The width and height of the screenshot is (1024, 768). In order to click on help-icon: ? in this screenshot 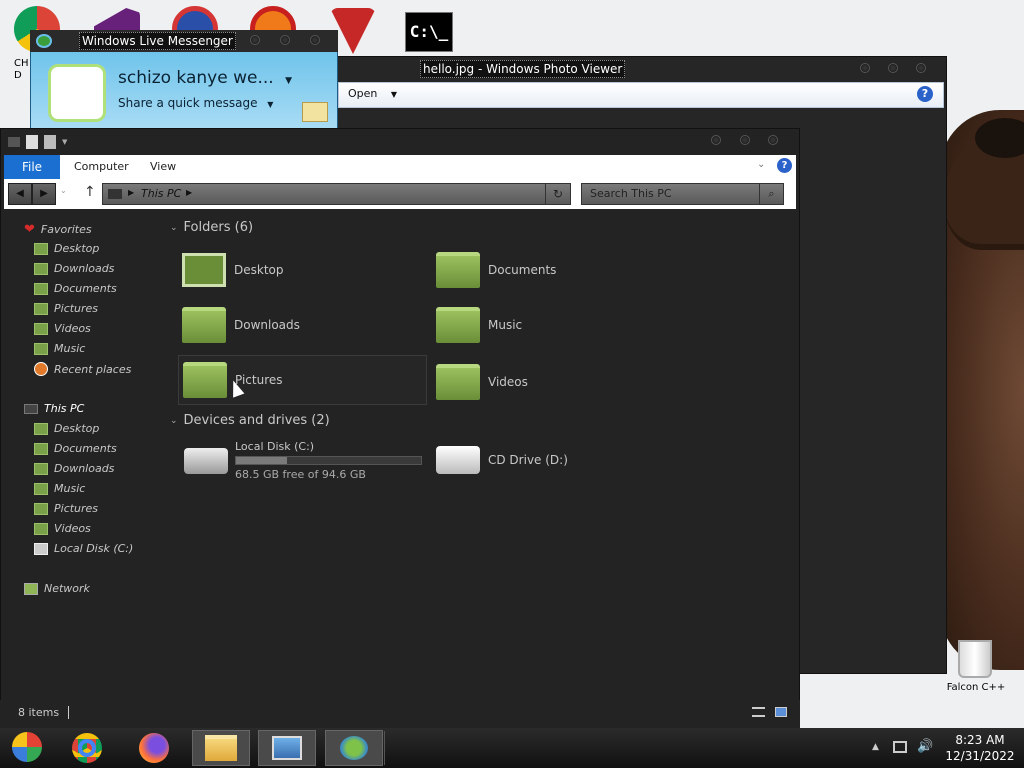, I will do `click(925, 94)`.